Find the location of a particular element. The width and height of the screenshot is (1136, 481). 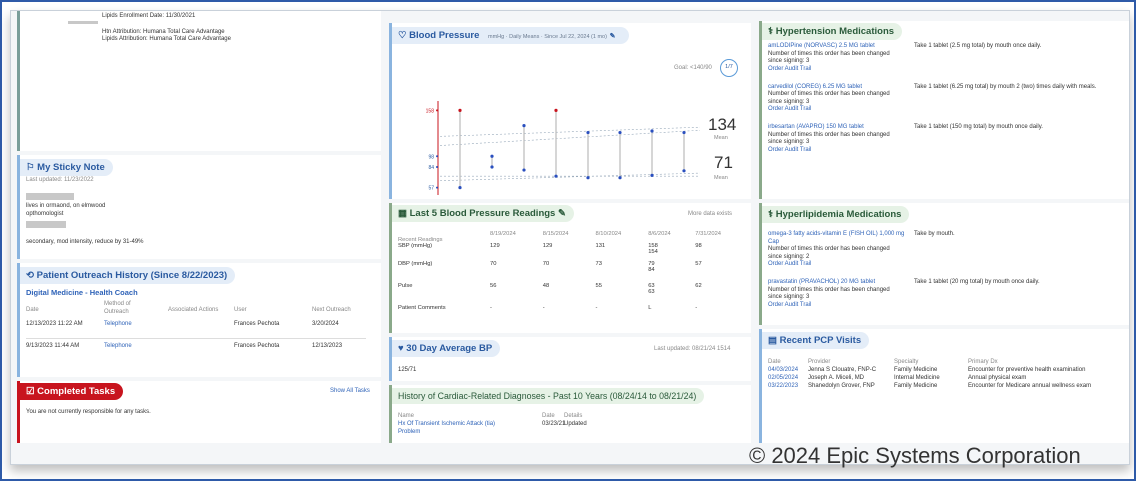

bp-readings-header: ▦ Last 5 Blood Pressure Readings ✎ is located at coordinates (483, 213).